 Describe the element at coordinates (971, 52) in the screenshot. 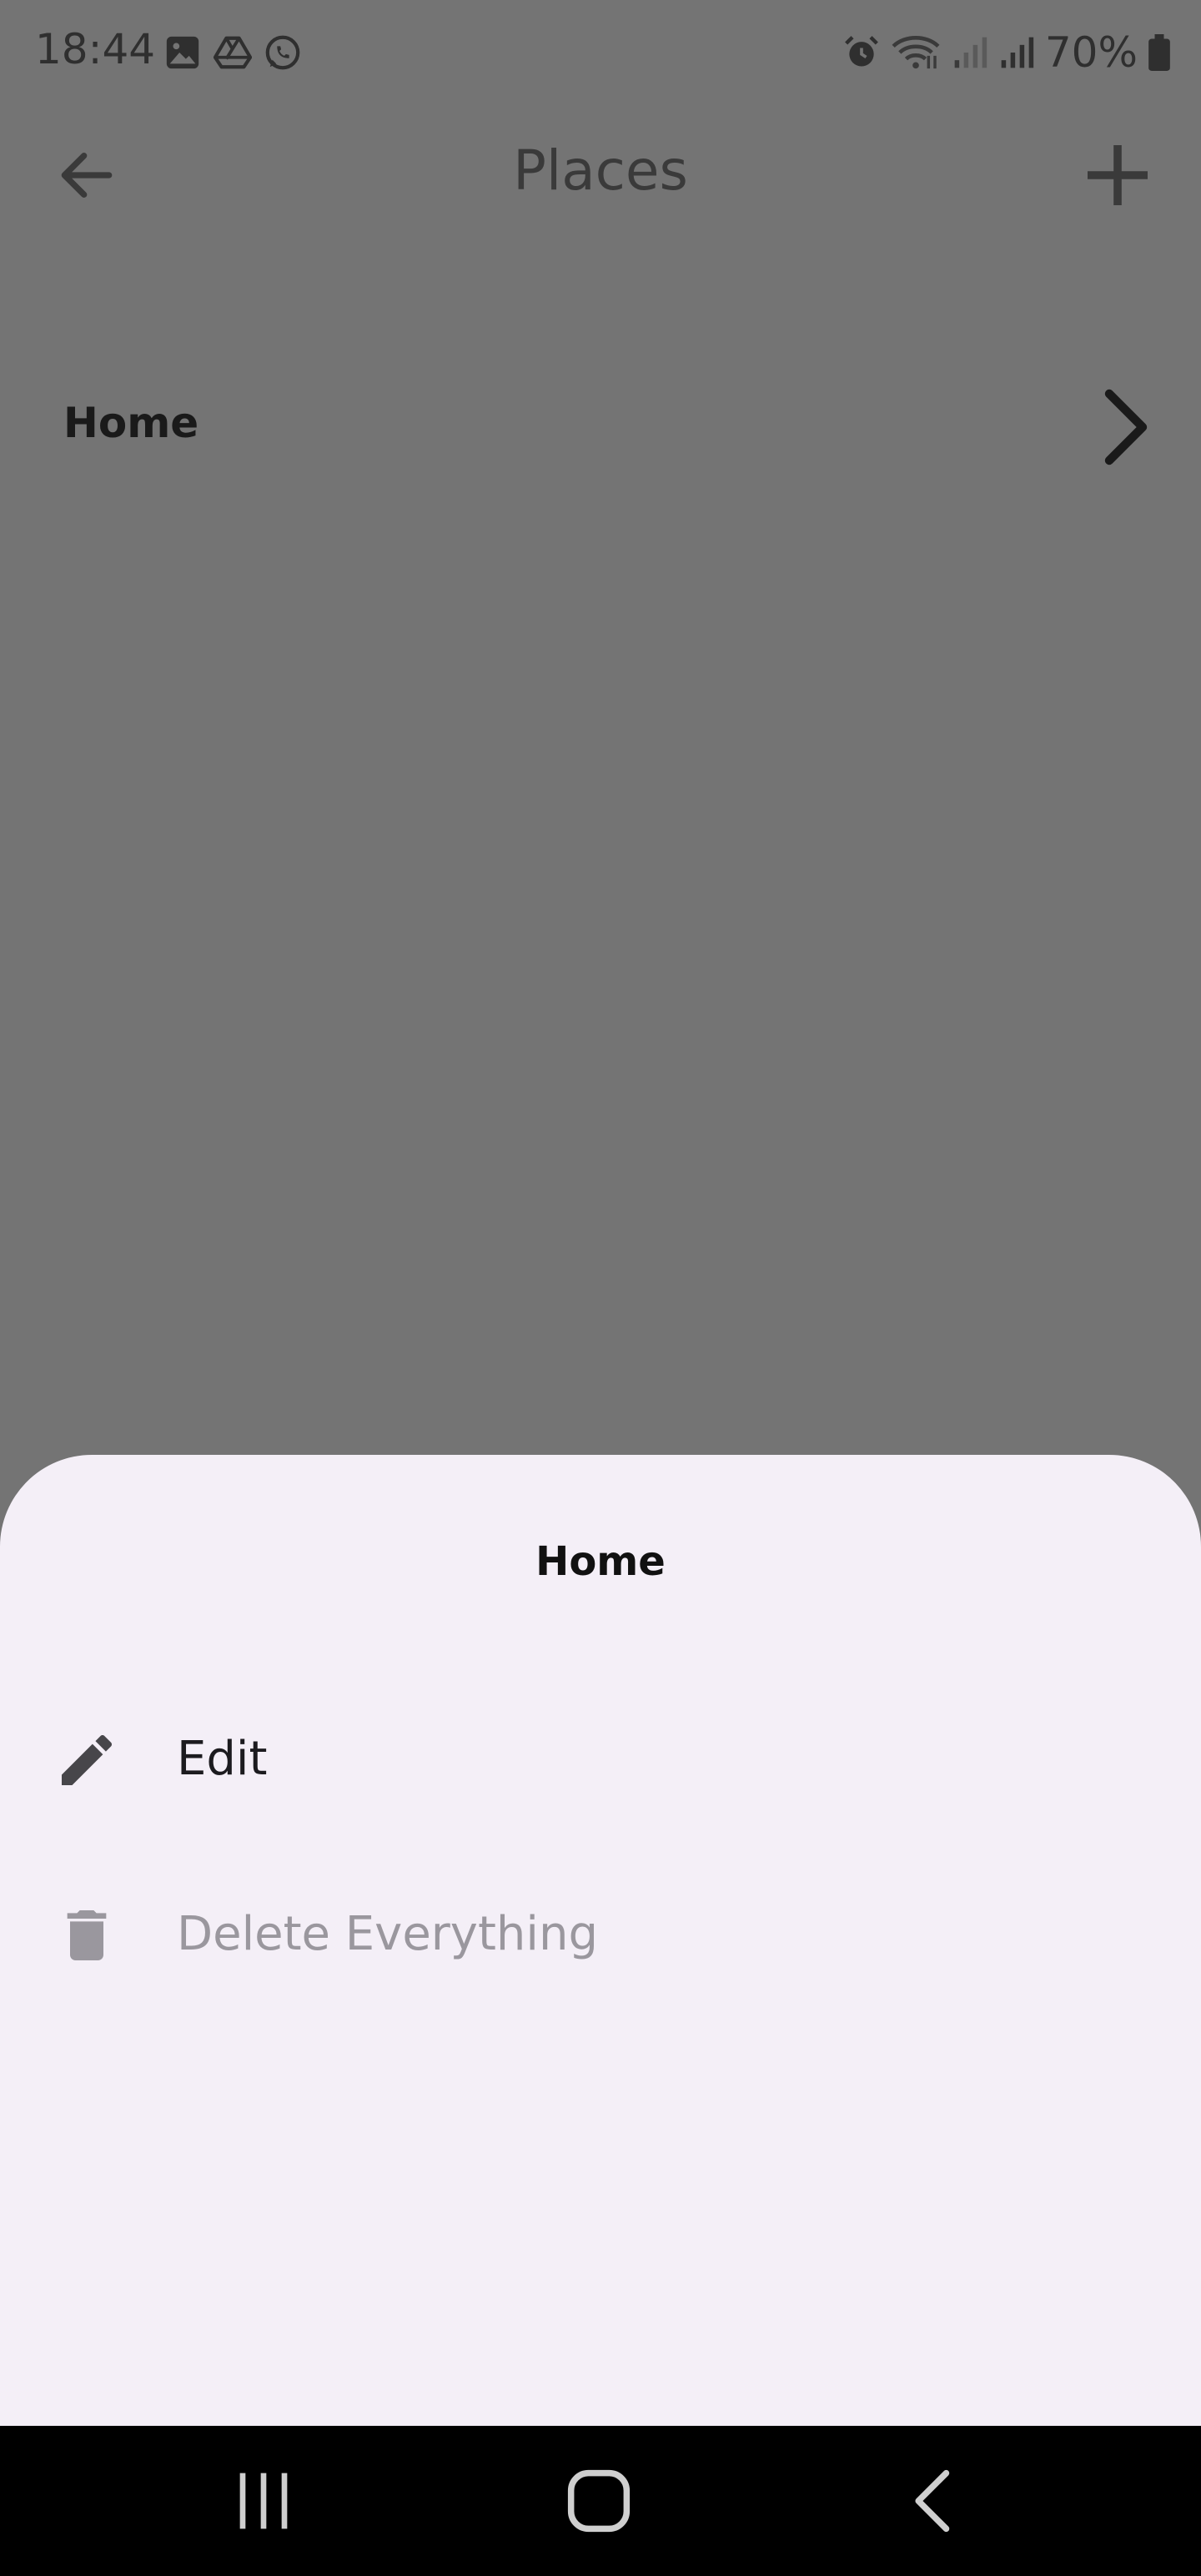

I see `signal-weak-icon` at that location.